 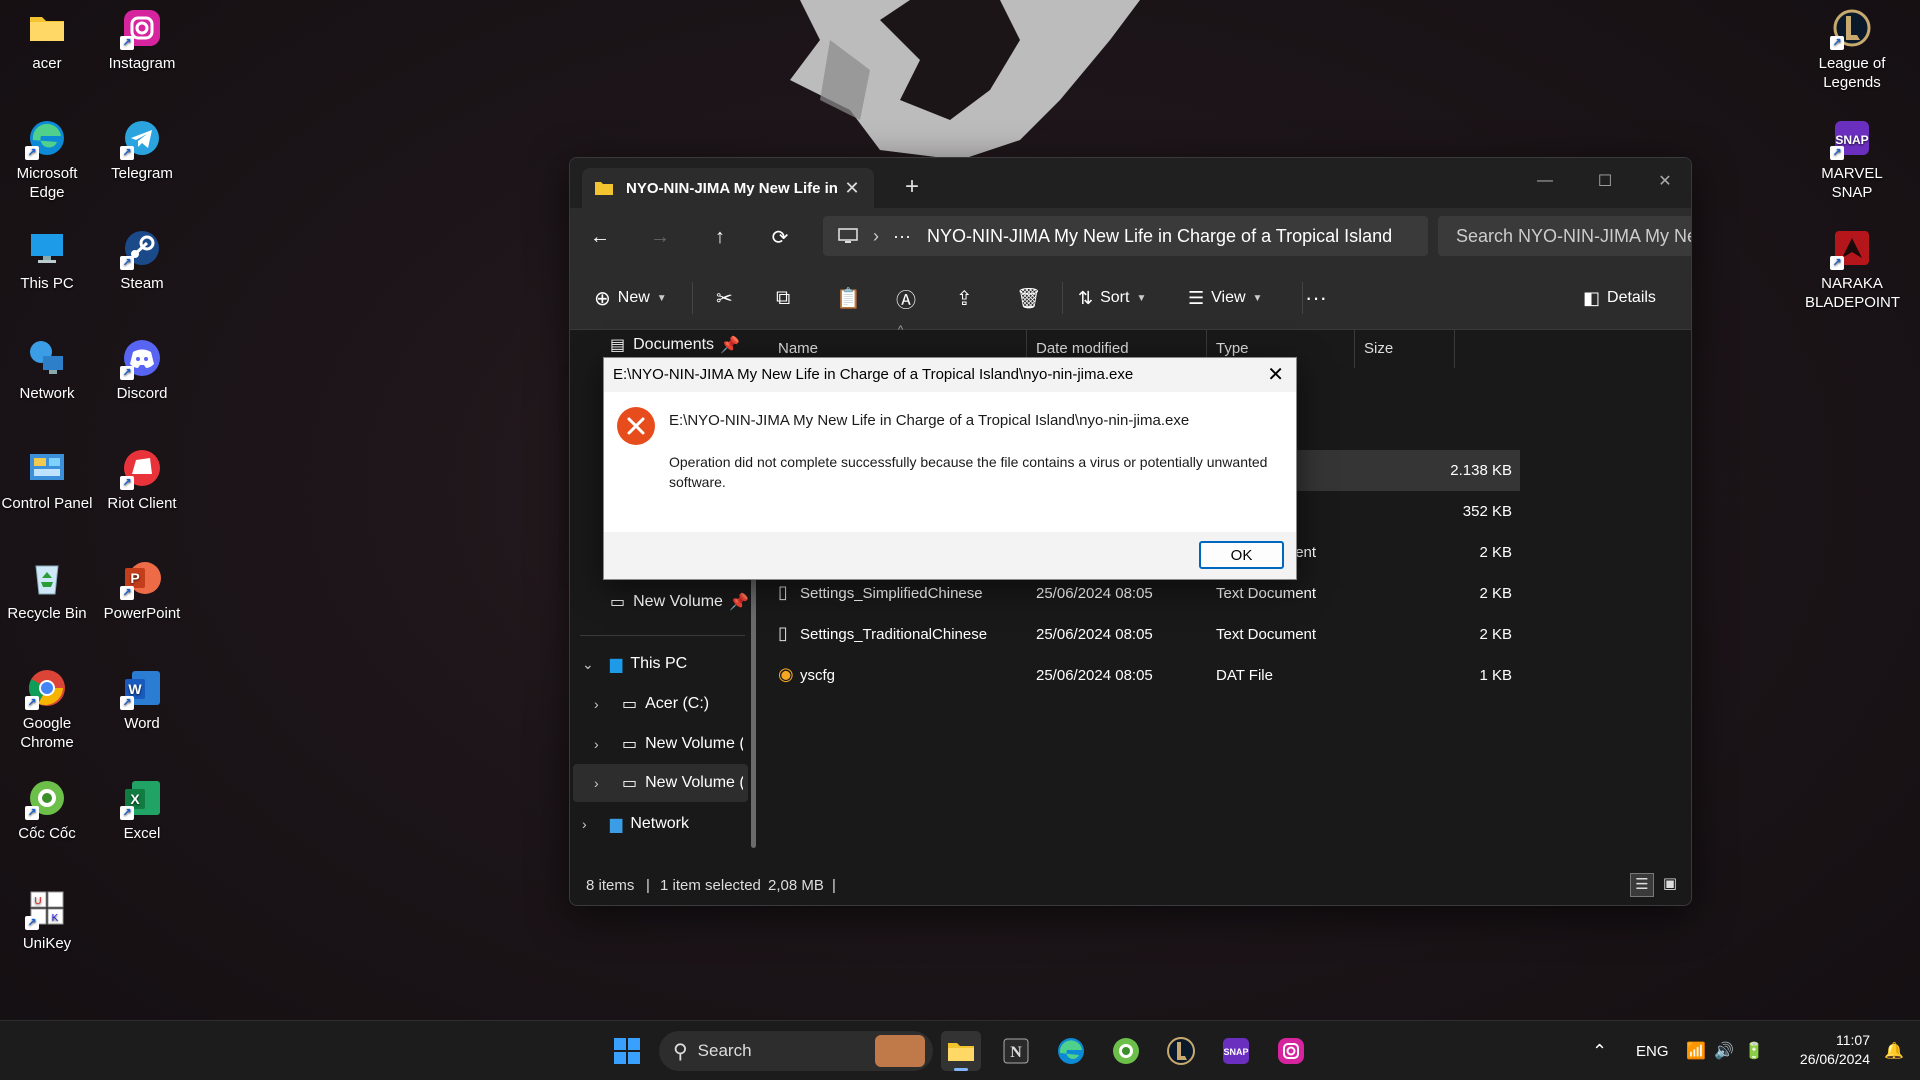 I want to click on desktop-icon-edge: ↗ Microsoft Edge, so click(x=47, y=160).